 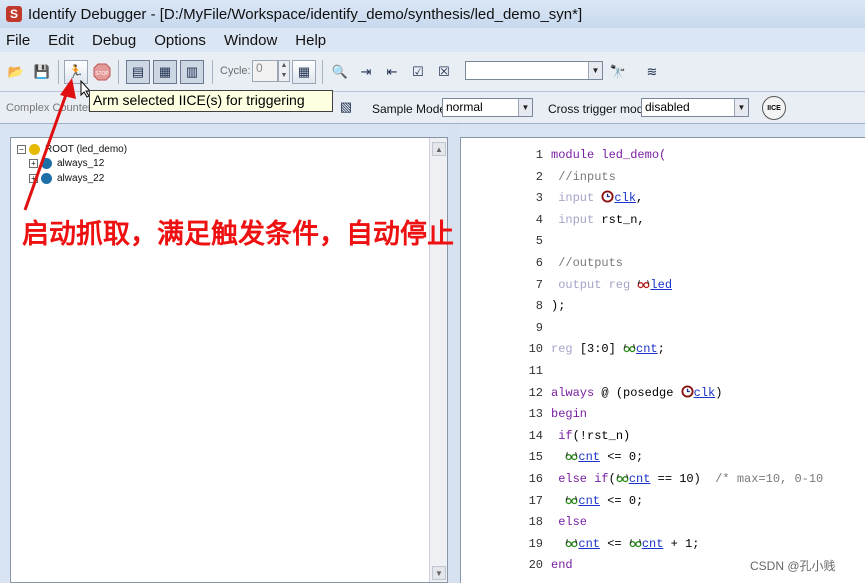 What do you see at coordinates (49, 144) in the screenshot?
I see `annotation-arrow` at bounding box center [49, 144].